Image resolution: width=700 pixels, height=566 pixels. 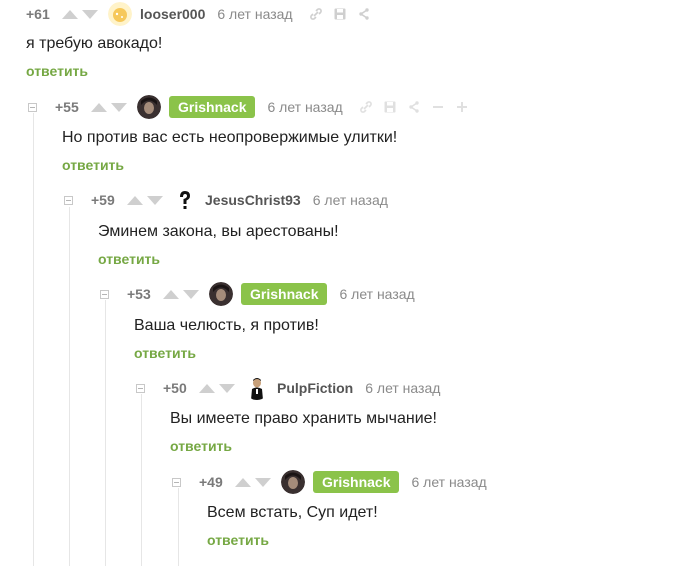 What do you see at coordinates (94, 43) in the screenshot?
I see `comment-text: я требую авокадо!` at bounding box center [94, 43].